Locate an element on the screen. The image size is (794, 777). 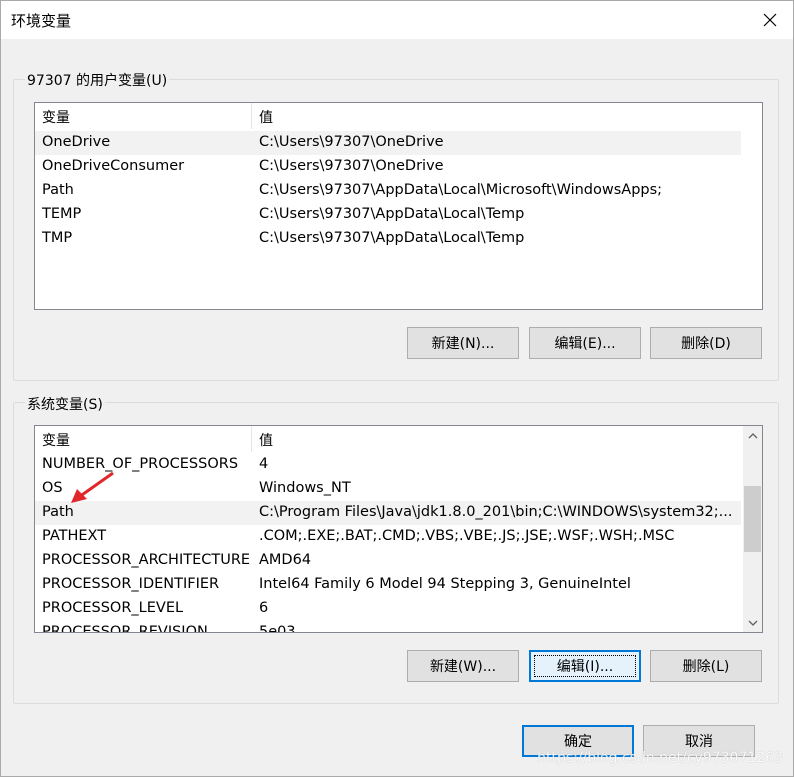
variable-value: 6 is located at coordinates (264, 608).